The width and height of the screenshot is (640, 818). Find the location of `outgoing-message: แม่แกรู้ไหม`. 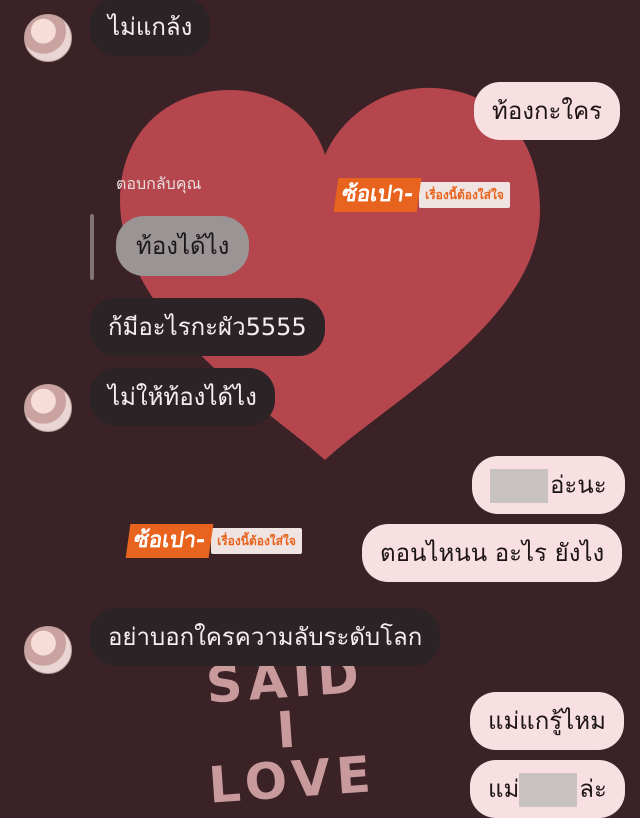

outgoing-message: แม่แกรู้ไหม is located at coordinates (547, 721).